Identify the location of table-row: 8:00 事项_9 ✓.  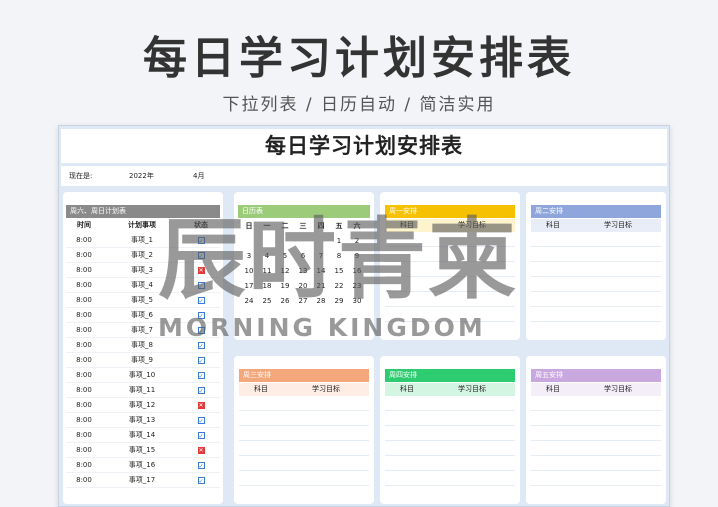
(143, 360).